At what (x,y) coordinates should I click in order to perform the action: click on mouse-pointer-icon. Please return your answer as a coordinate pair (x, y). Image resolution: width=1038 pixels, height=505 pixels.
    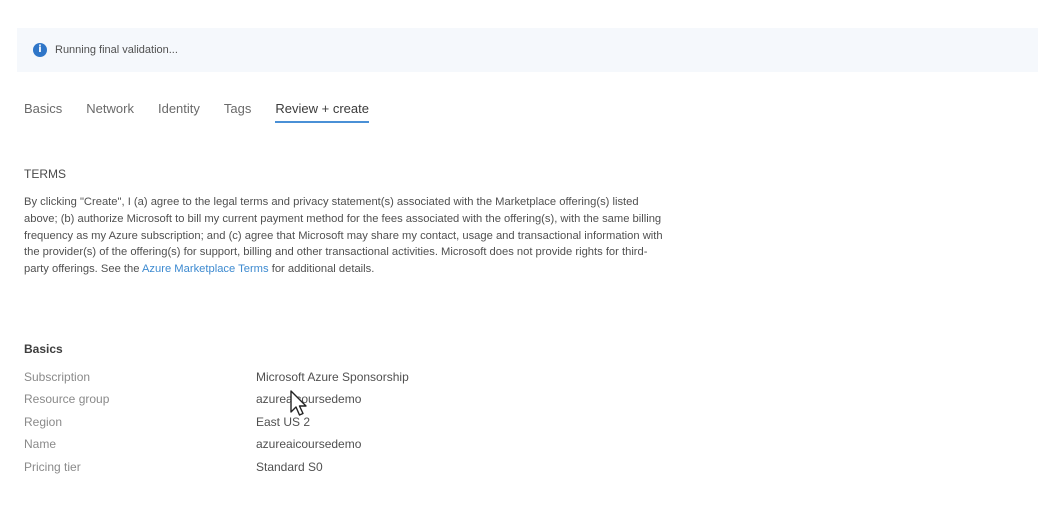
    Looking at the image, I should click on (298, 403).